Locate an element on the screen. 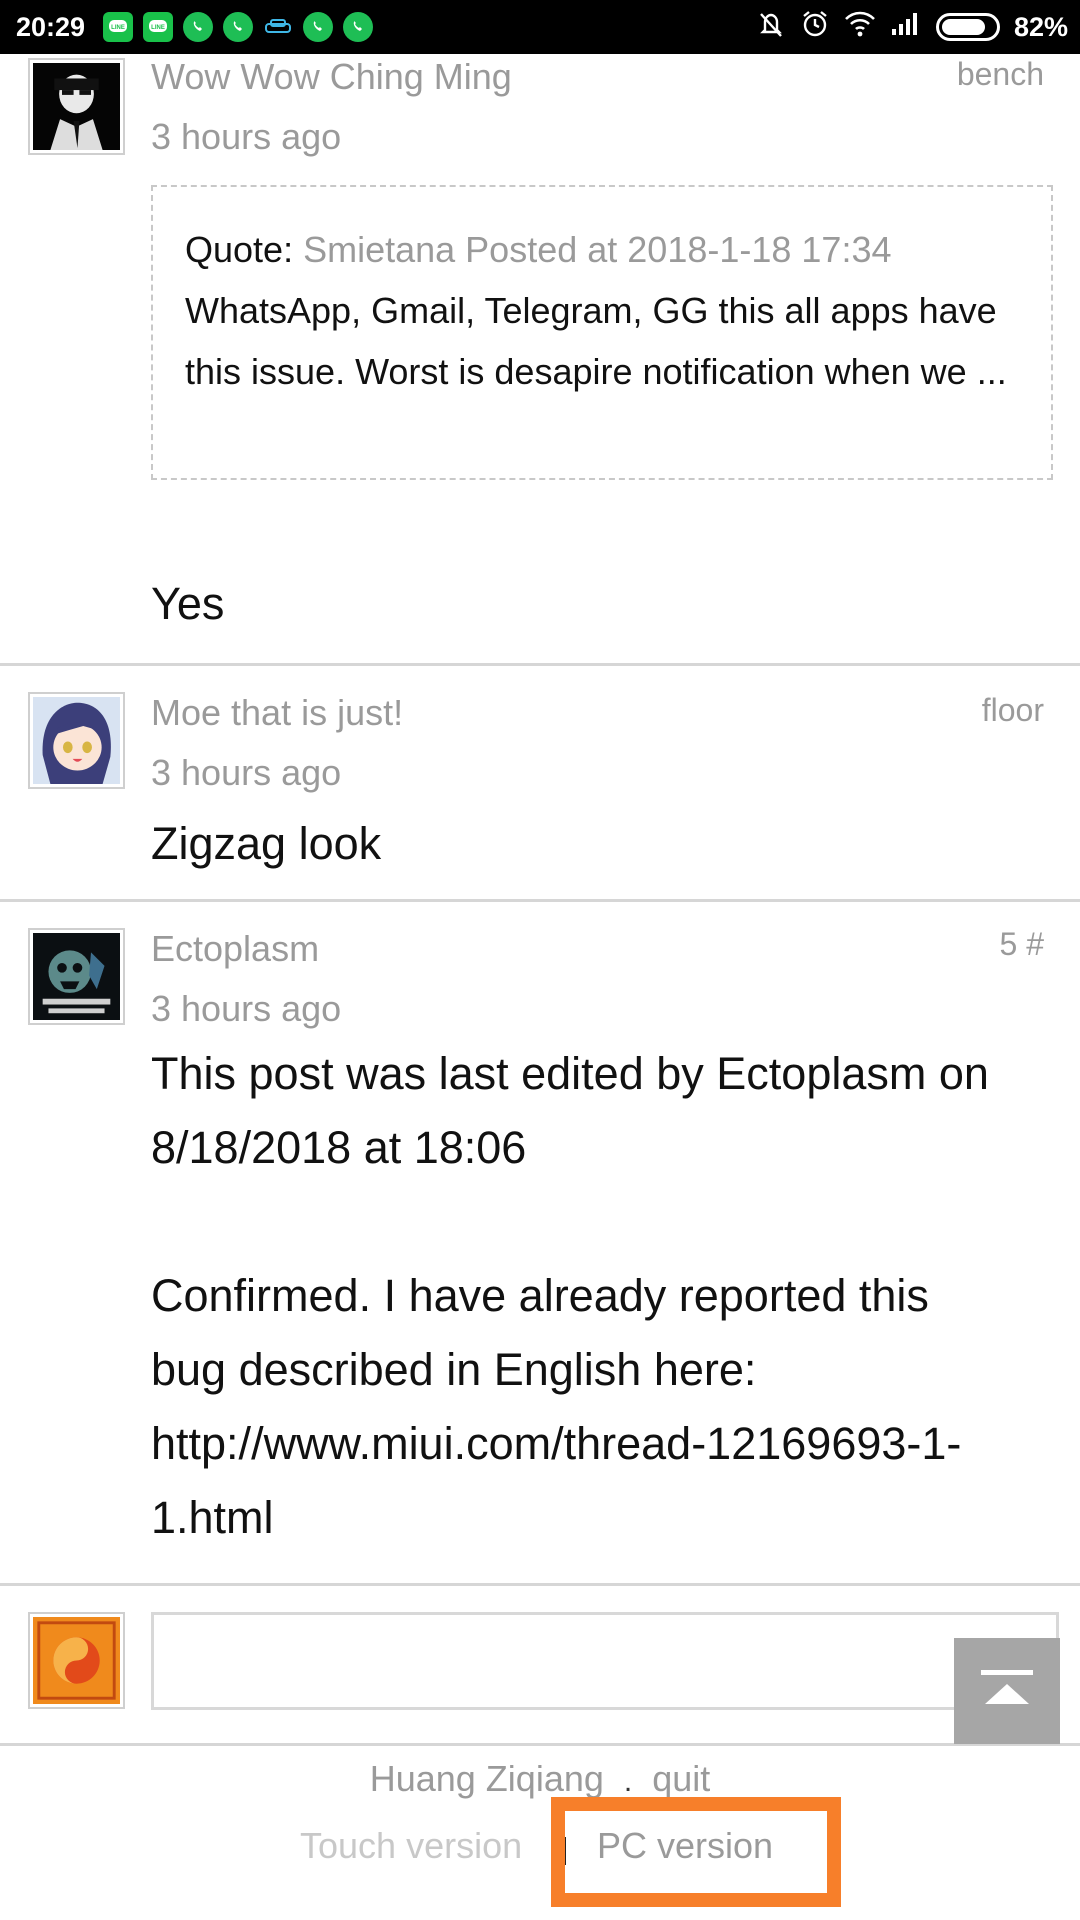  mute-icon is located at coordinates (771, 27).